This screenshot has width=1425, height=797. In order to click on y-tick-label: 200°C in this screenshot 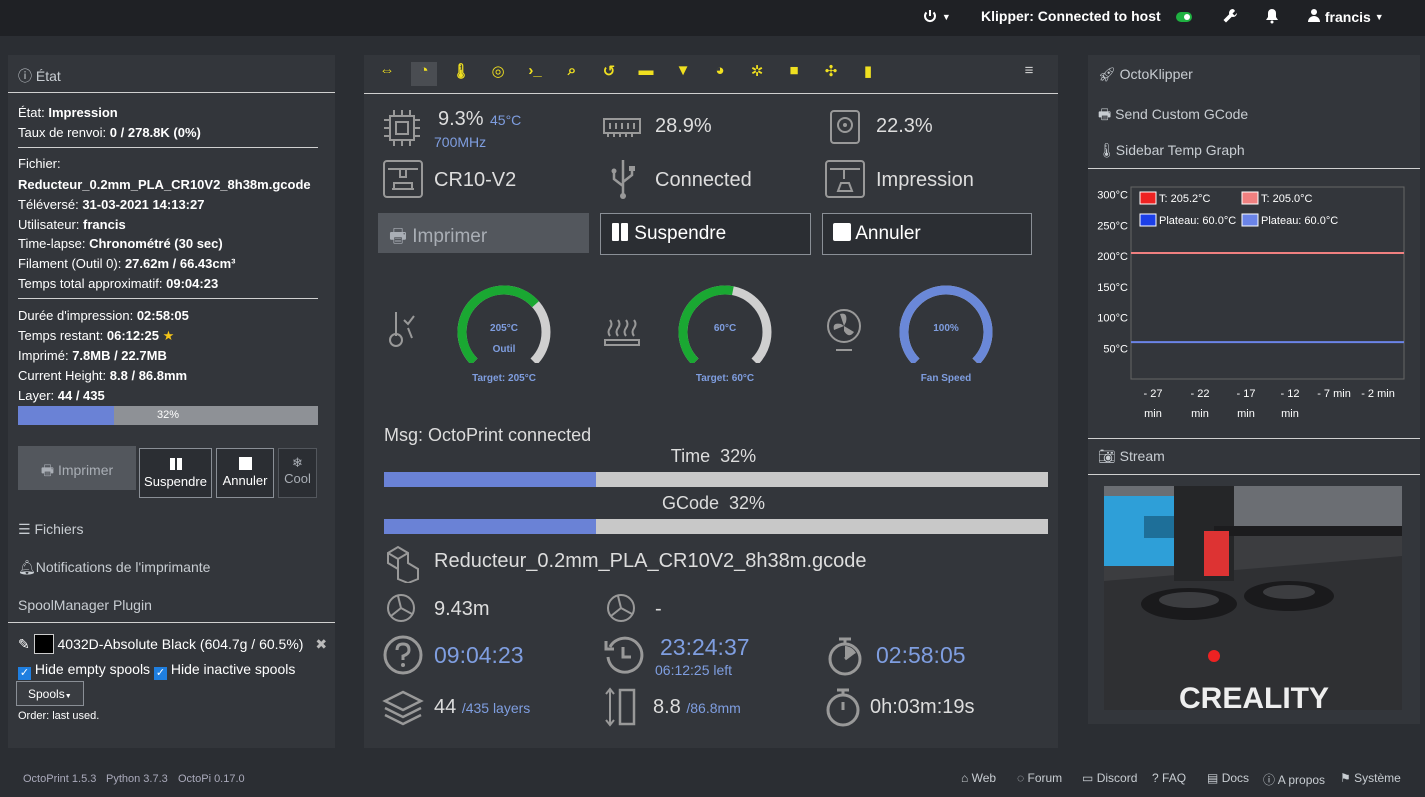, I will do `click(1112, 257)`.